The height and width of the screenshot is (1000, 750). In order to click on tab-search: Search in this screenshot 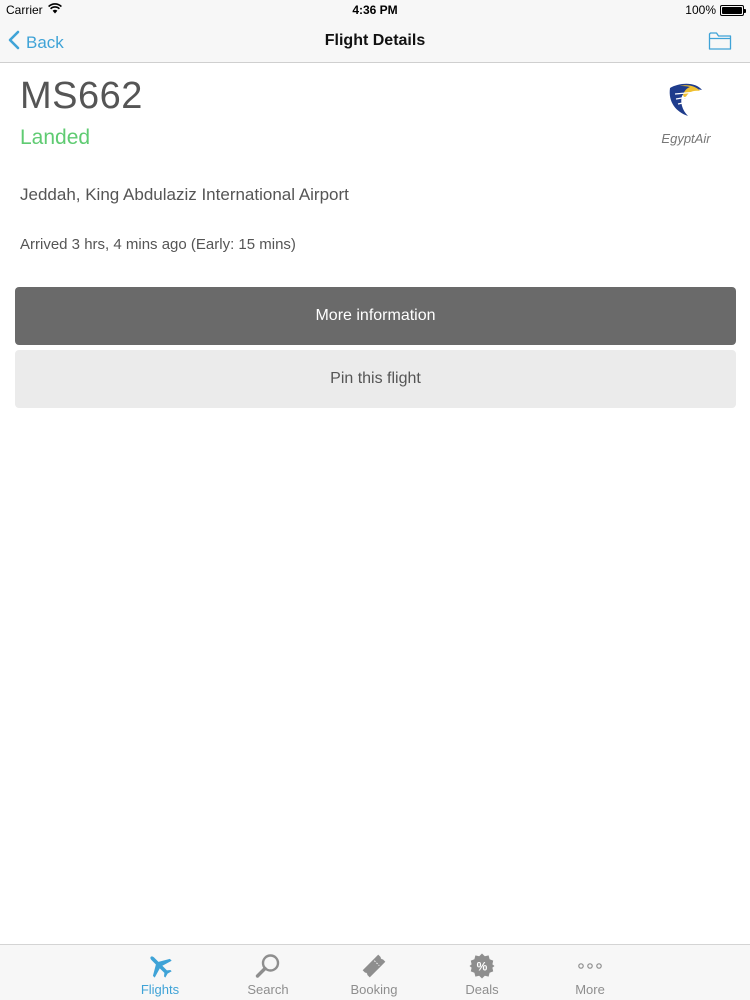, I will do `click(268, 972)`.